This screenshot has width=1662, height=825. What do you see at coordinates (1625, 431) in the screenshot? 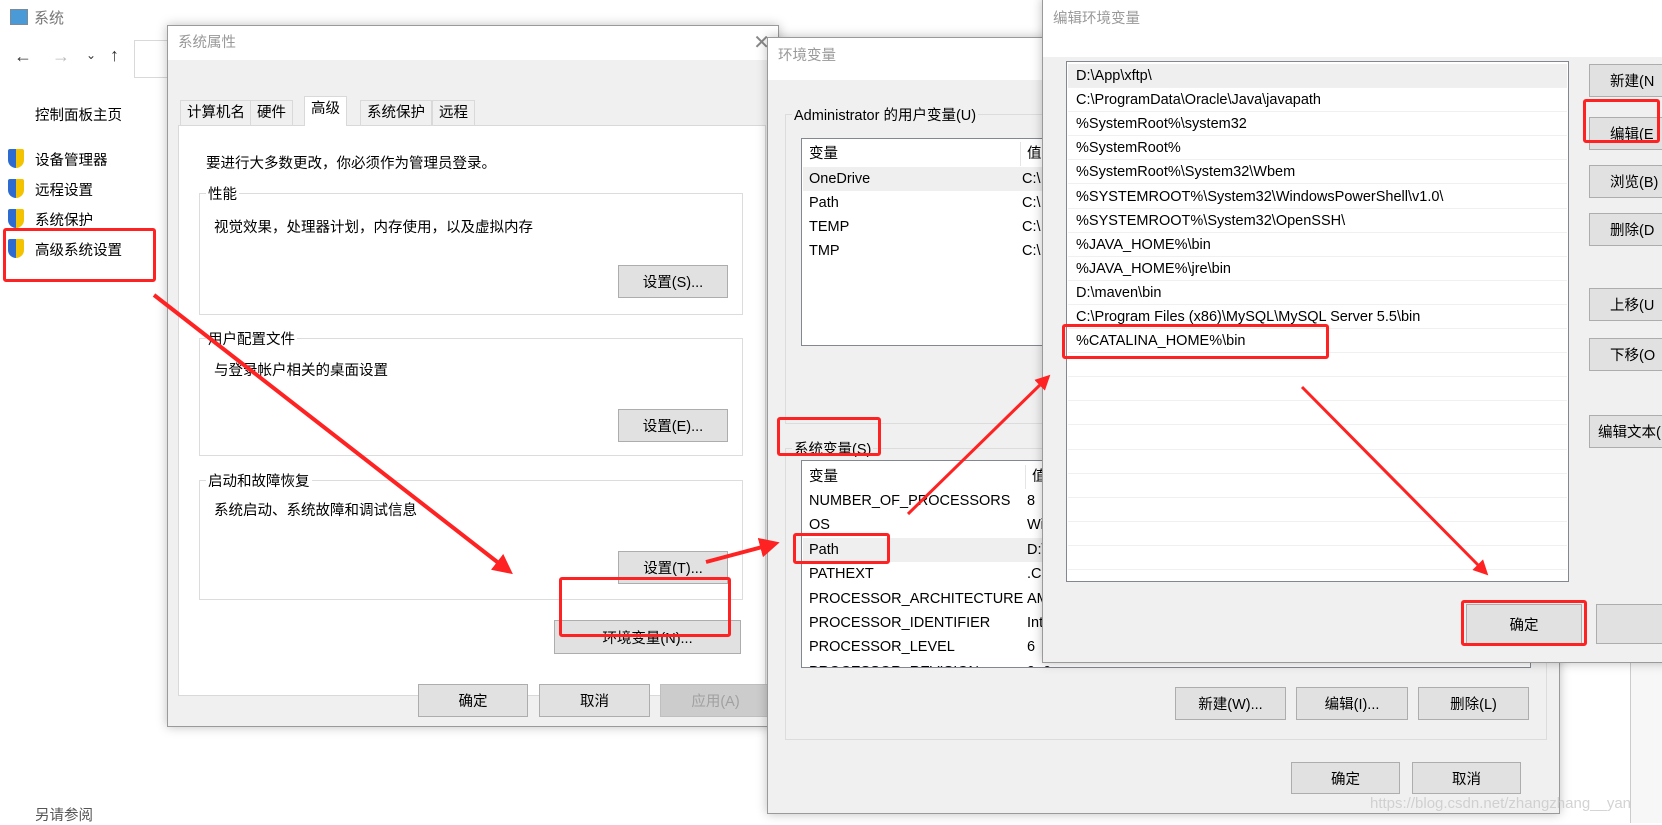
I see `edit-text-button: 编辑文本(` at bounding box center [1625, 431].